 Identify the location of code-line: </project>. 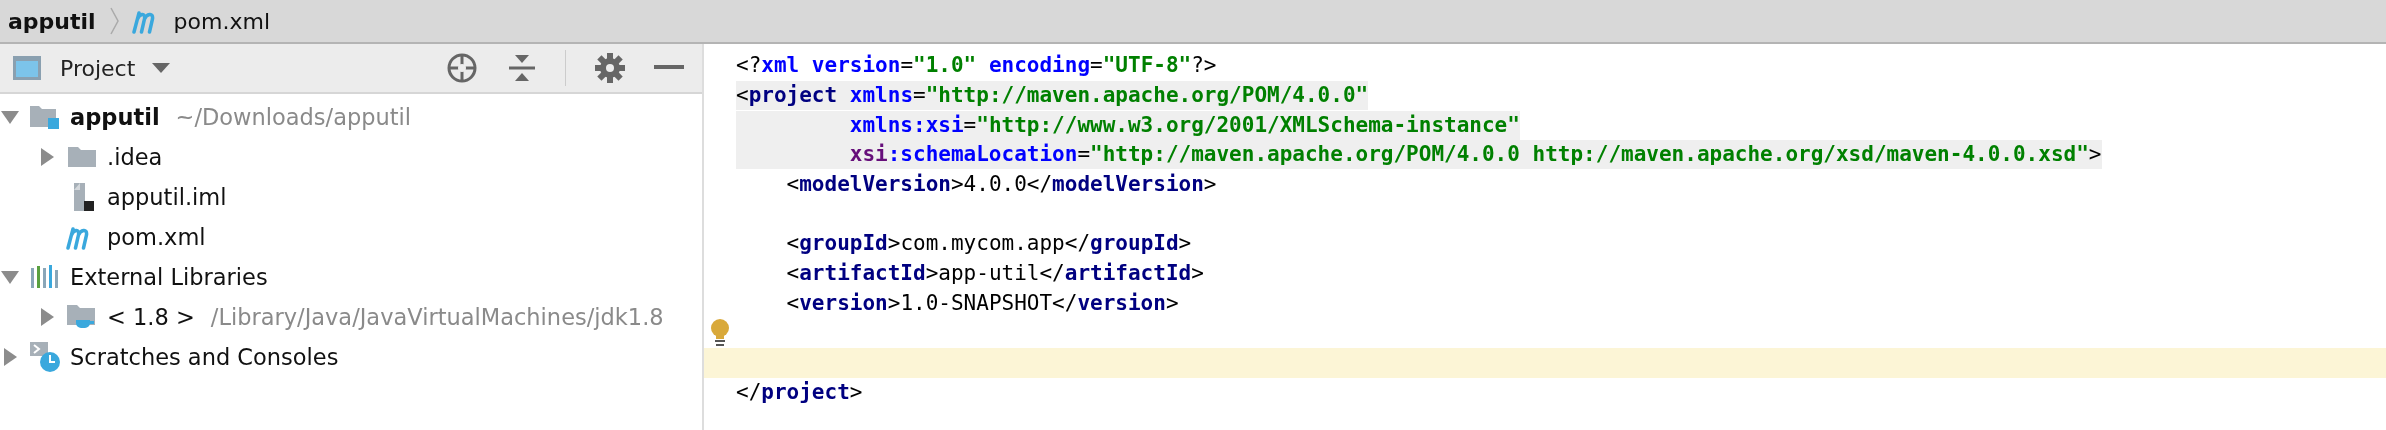
(799, 392).